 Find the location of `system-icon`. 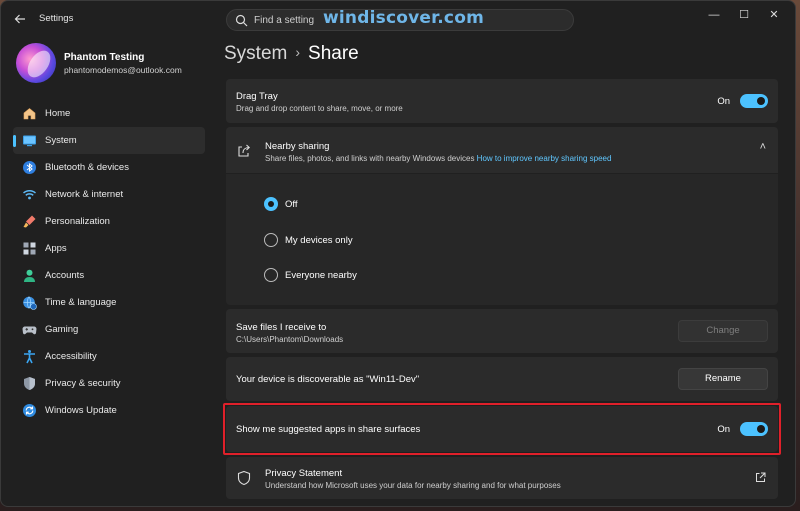

system-icon is located at coordinates (29, 141).